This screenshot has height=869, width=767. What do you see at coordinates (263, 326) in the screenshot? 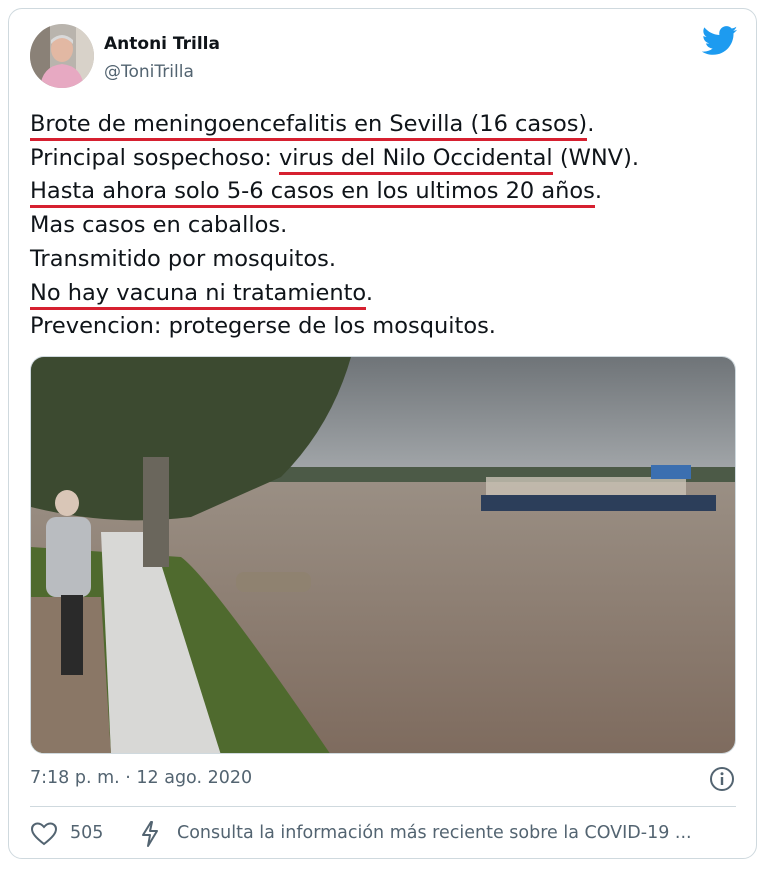
I see `tweet-text-segment: Prevencion: protegerse de los mosquitos.` at bounding box center [263, 326].